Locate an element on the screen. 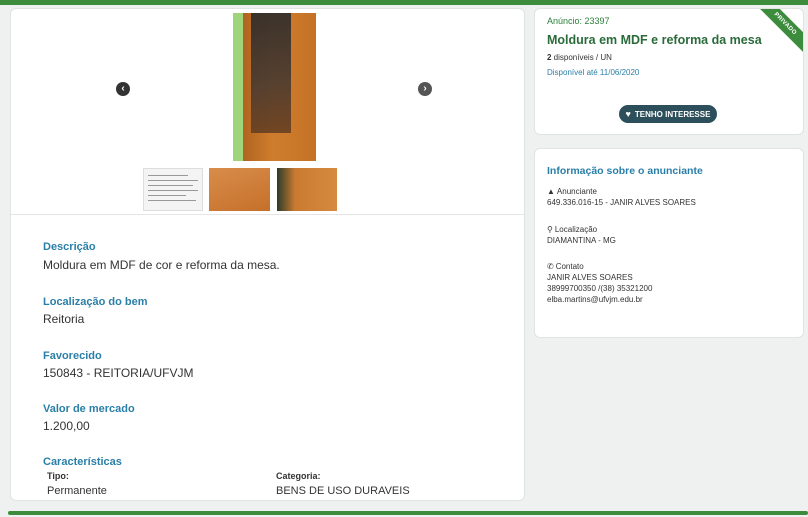 The width and height of the screenshot is (808, 517). location-label-row: ⚲ Localização is located at coordinates (572, 229).